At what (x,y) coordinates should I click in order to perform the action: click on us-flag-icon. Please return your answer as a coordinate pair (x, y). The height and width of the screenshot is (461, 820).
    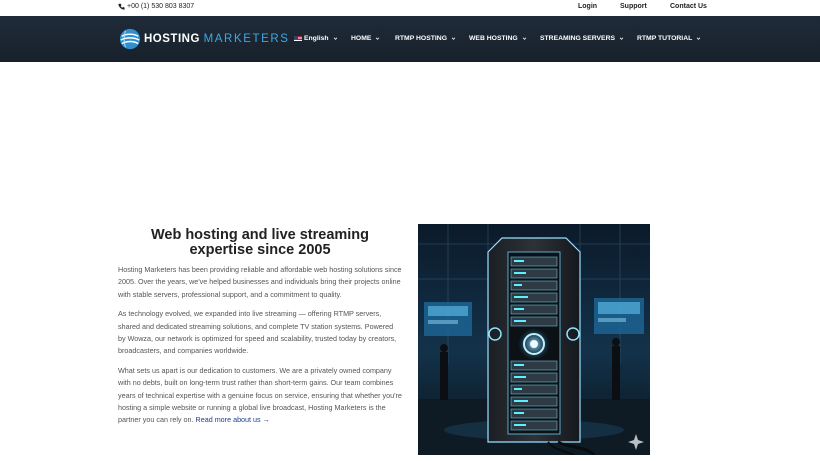
    Looking at the image, I should click on (298, 38).